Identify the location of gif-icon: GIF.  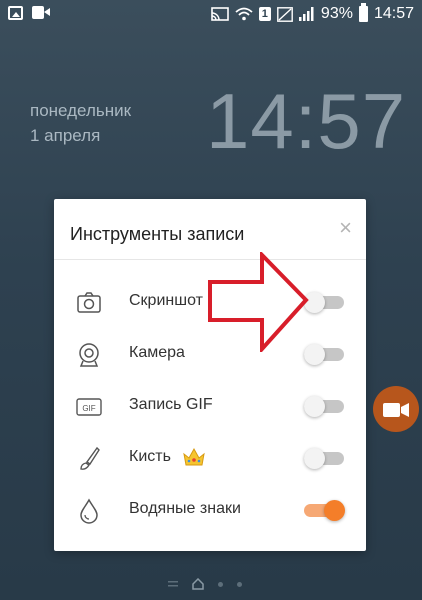
(89, 407).